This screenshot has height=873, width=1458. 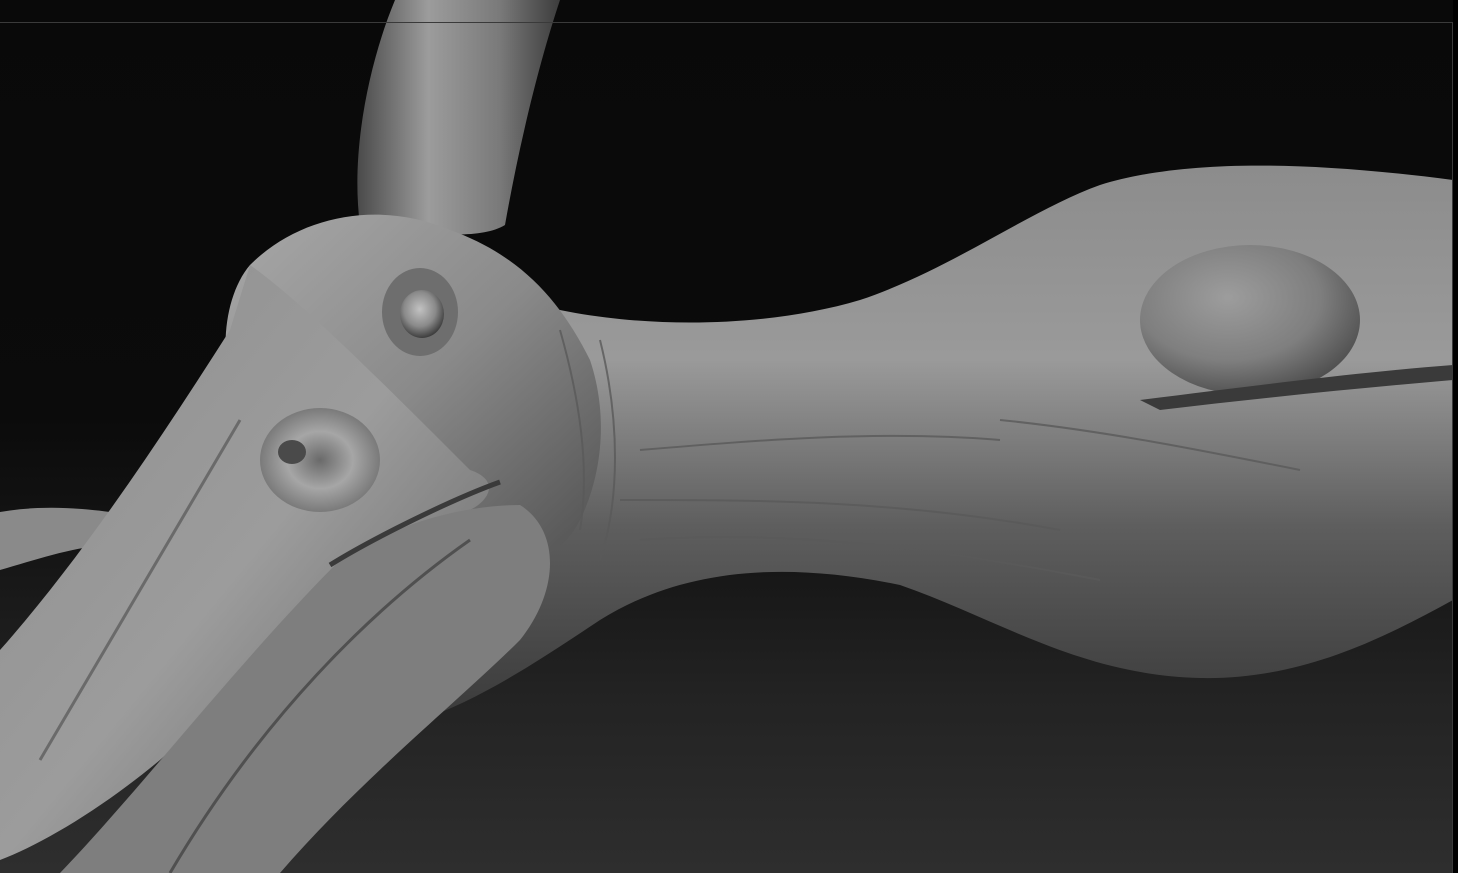 I want to click on nostril, so click(x=292, y=452).